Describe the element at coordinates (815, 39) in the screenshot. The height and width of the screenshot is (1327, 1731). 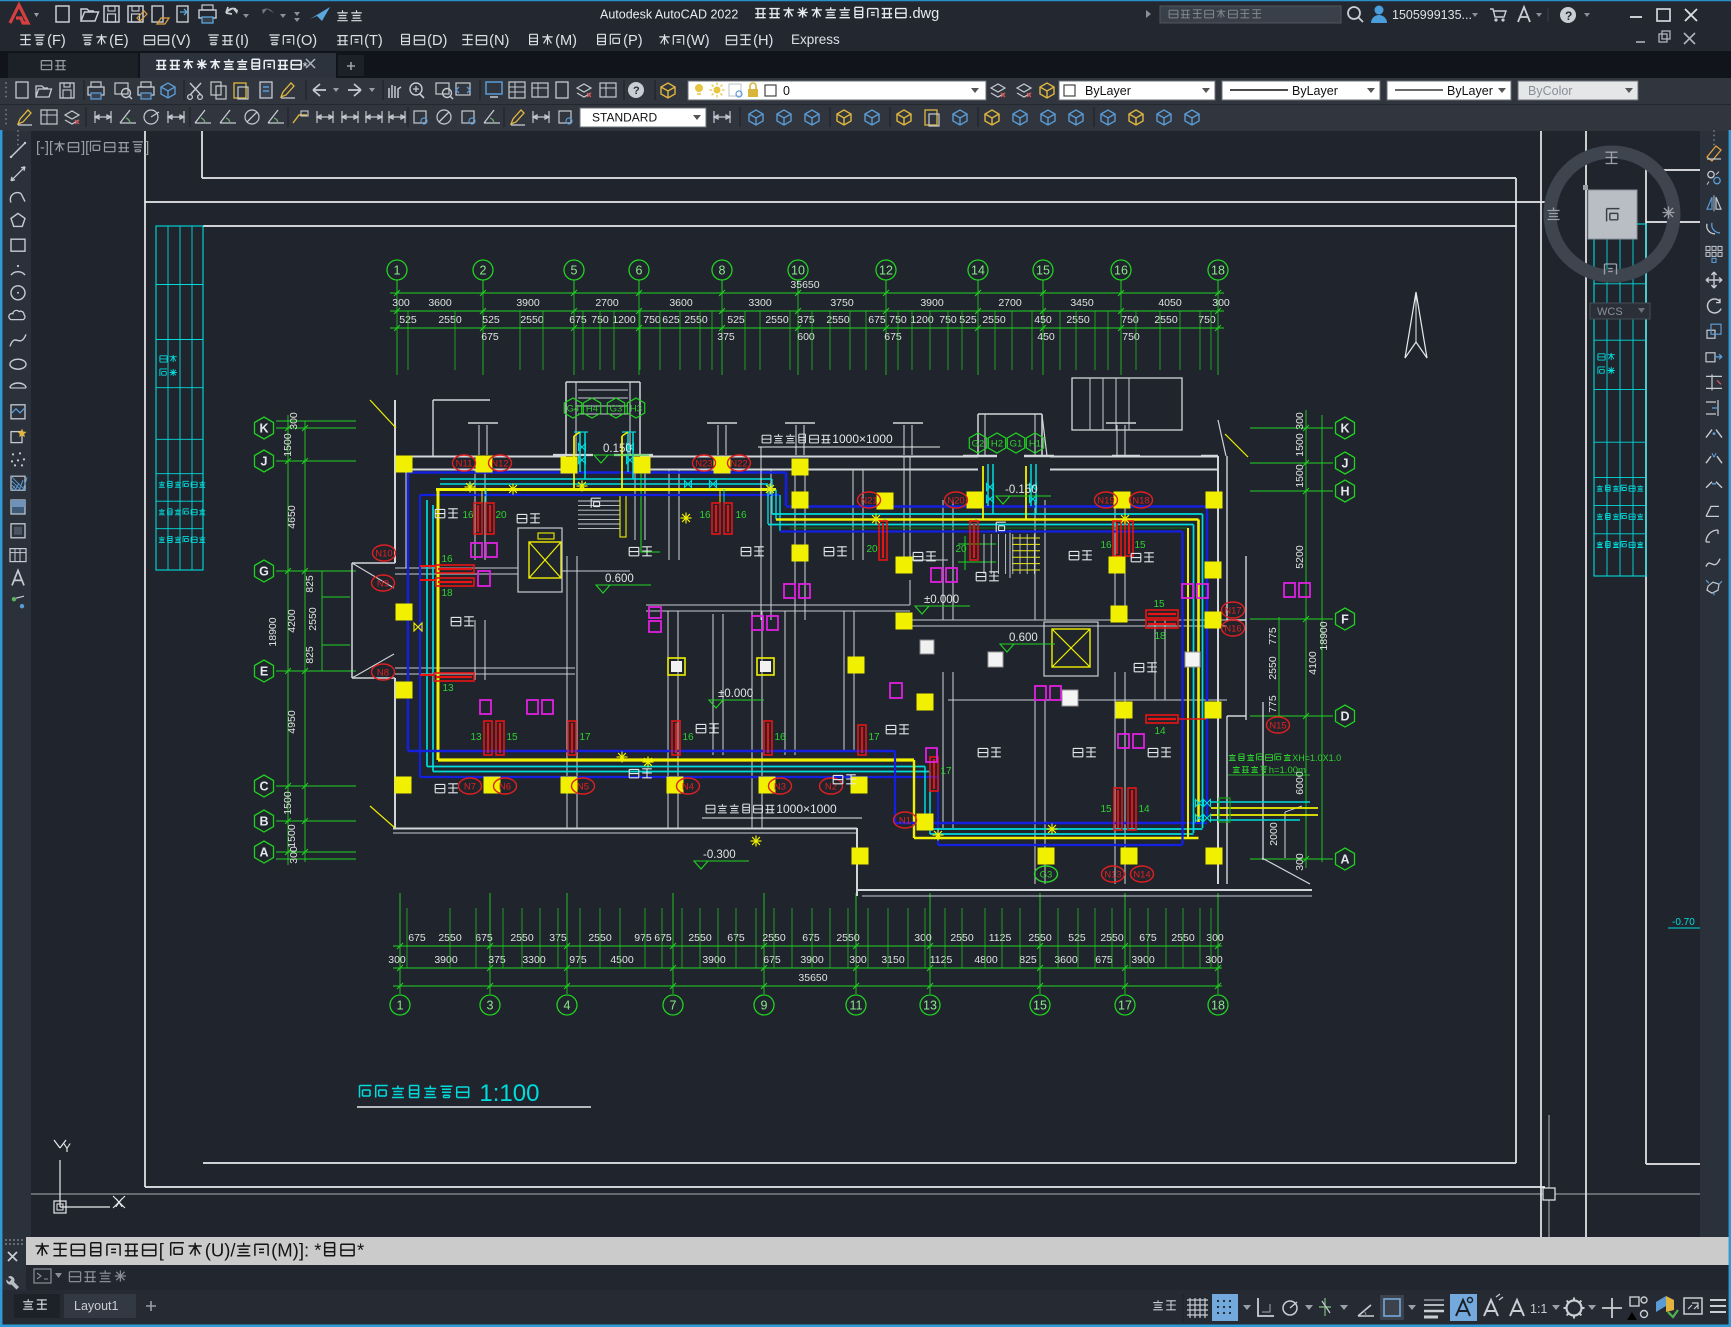
I see `svg-text: Express` at that location.